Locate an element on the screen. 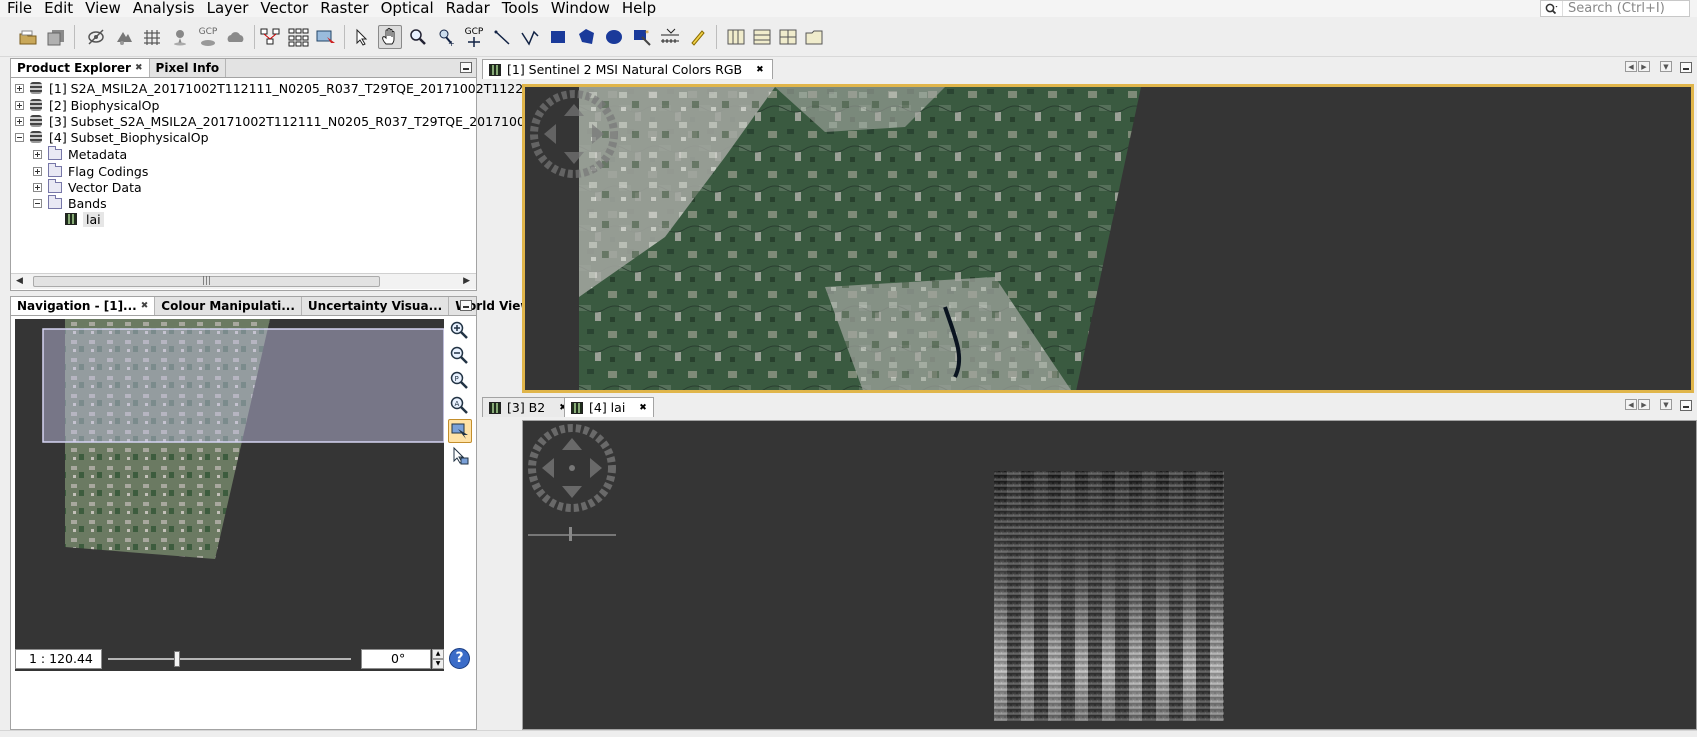  scroll-right-icon: ▶ is located at coordinates (466, 281).